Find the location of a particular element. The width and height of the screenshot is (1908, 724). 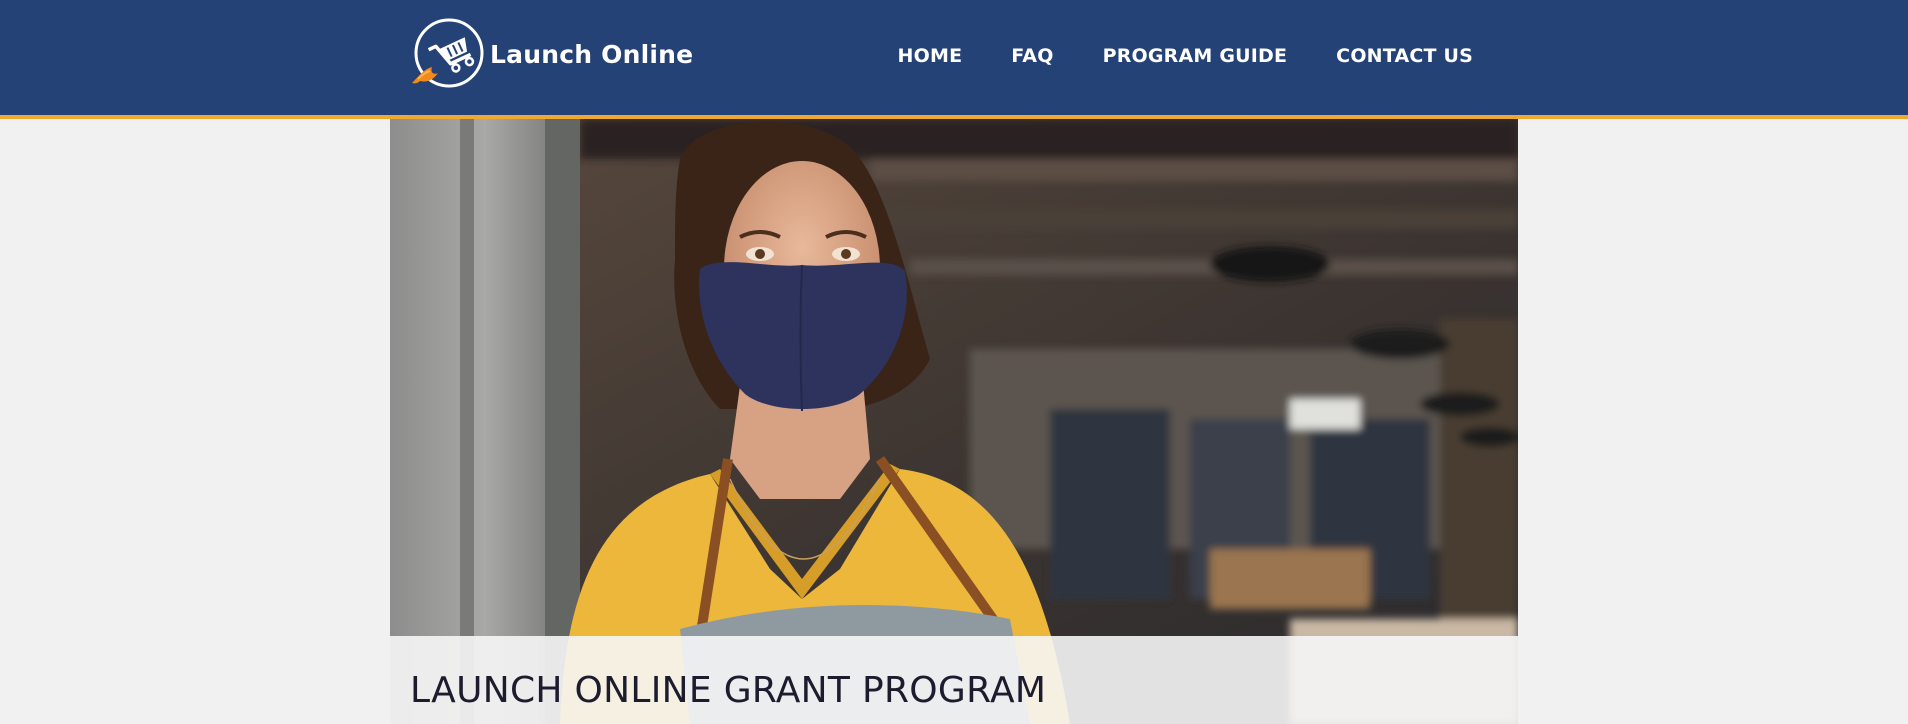

brand-logo-link: Launch Online is located at coordinates (551, 54).